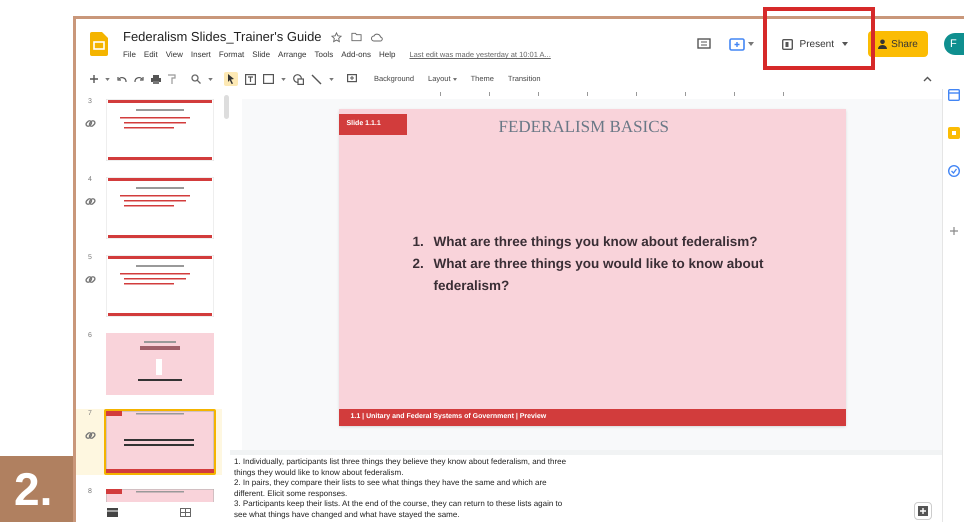  I want to click on document-title: Federalism Slides_Trainer's Guide, so click(222, 37).